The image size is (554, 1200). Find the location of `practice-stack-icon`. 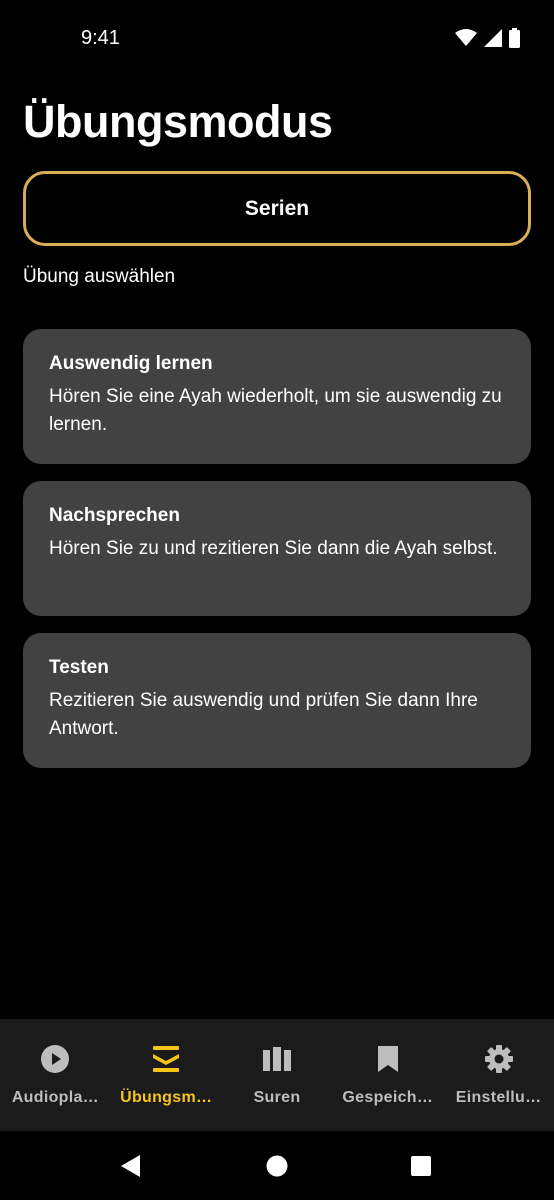

practice-stack-icon is located at coordinates (166, 1059).